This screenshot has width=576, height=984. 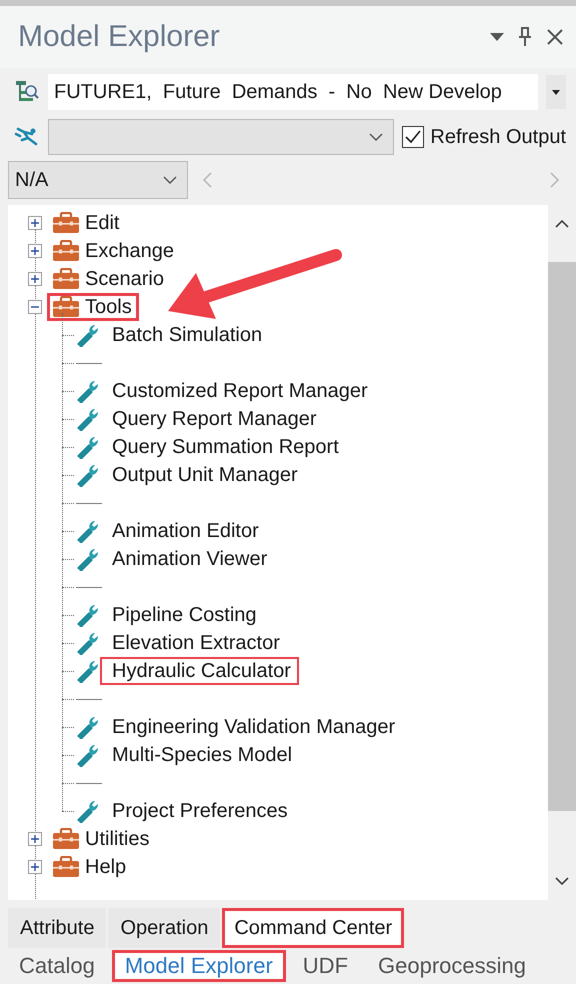 What do you see at coordinates (27, 137) in the screenshot?
I see `running-figure-icon` at bounding box center [27, 137].